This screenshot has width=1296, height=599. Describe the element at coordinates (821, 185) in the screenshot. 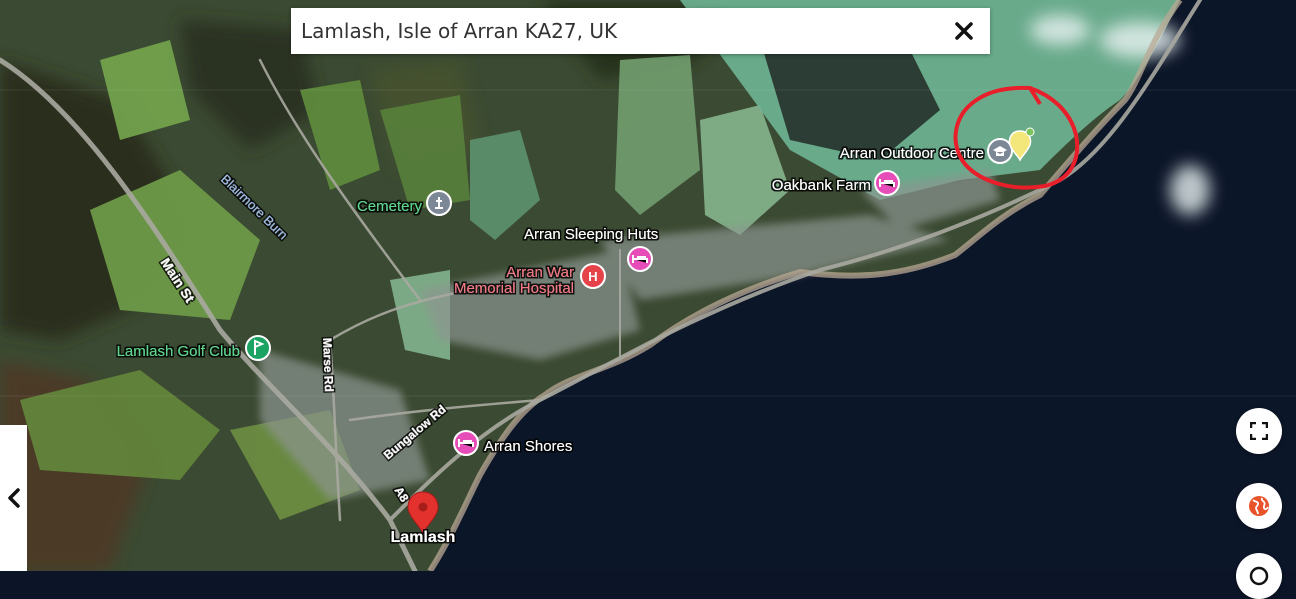

I see `place-label: Oakbank Farm` at that location.